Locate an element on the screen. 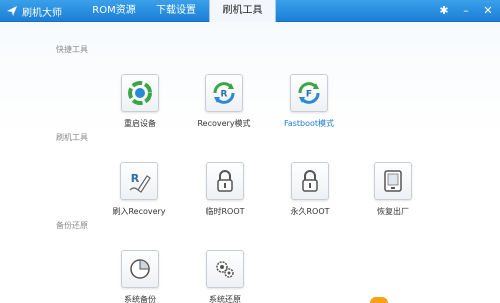 Image resolution: width=500 pixels, height=303 pixels. flash-recovery-icon: R is located at coordinates (140, 182).